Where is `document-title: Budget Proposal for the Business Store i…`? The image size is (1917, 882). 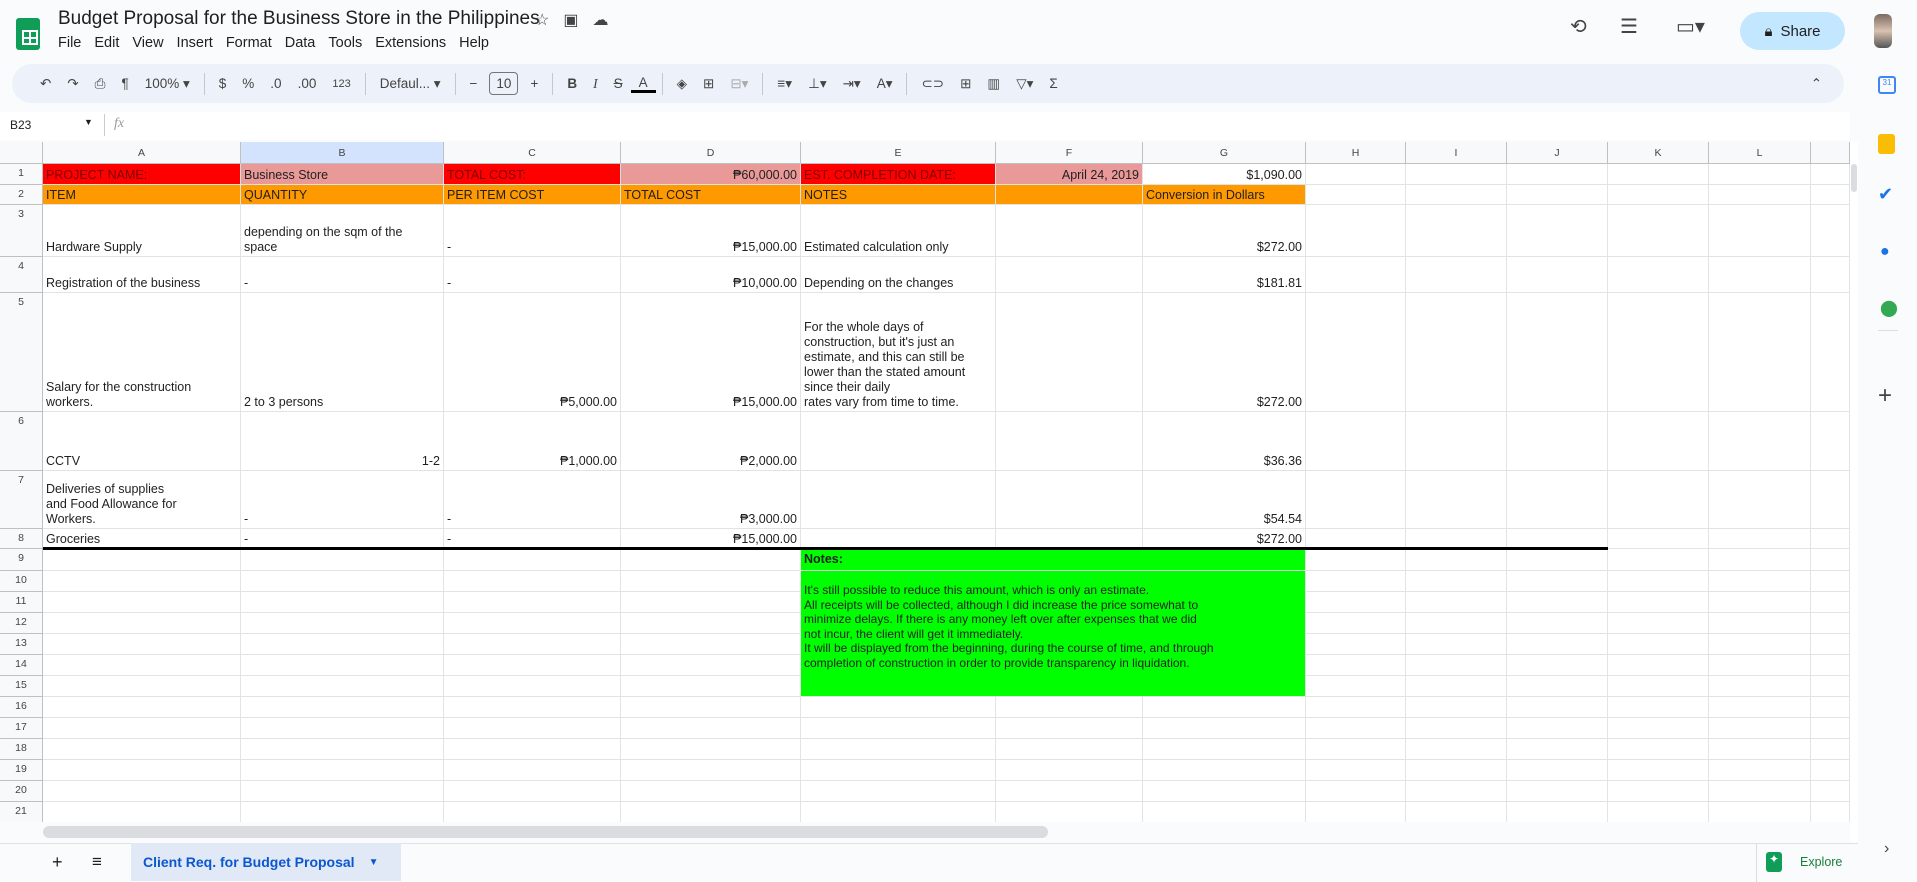 document-title: Budget Proposal for the Business Store i… is located at coordinates (299, 19).